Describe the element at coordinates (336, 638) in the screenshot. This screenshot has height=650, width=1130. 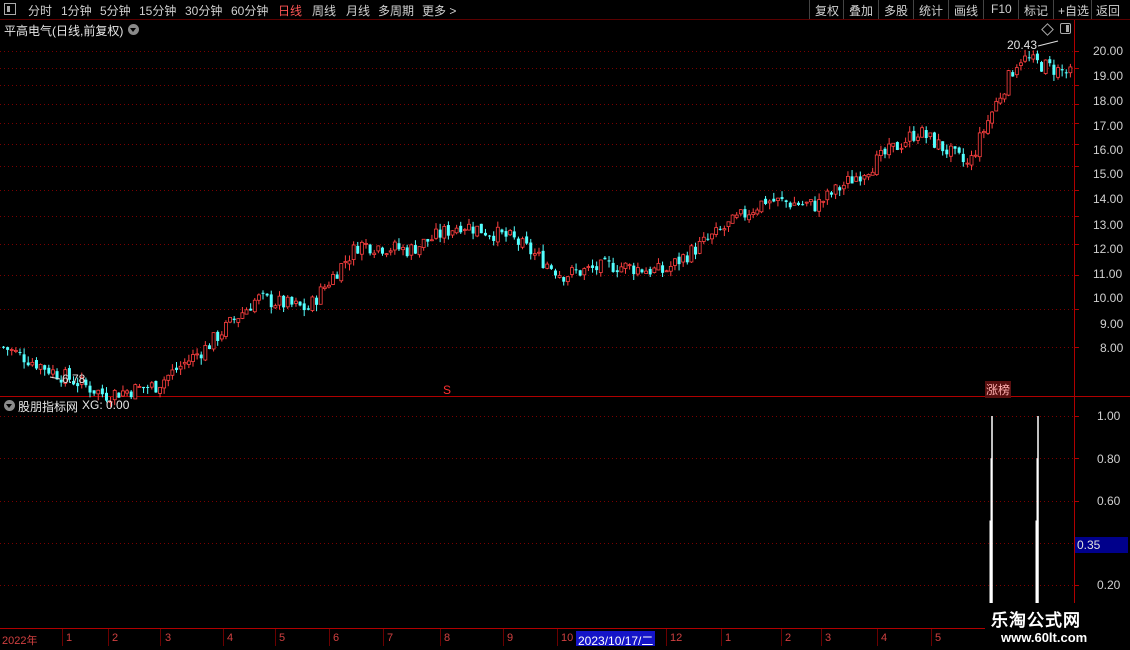
I see `month-label: 6` at that location.